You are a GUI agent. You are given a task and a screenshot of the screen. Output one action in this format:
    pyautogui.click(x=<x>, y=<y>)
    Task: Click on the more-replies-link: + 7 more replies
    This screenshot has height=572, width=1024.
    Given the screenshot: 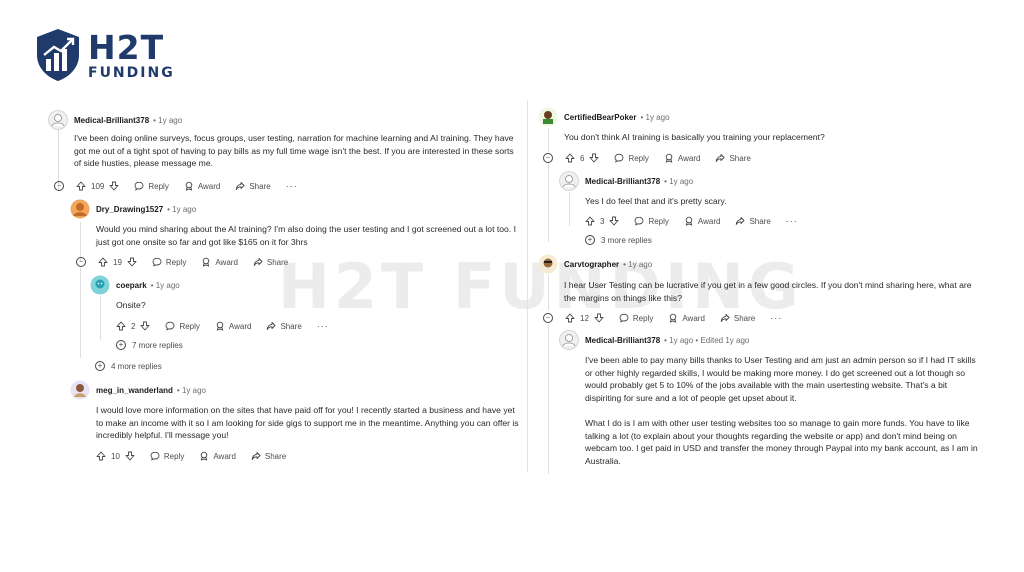 What is the action you would take?
    pyautogui.click(x=149, y=345)
    